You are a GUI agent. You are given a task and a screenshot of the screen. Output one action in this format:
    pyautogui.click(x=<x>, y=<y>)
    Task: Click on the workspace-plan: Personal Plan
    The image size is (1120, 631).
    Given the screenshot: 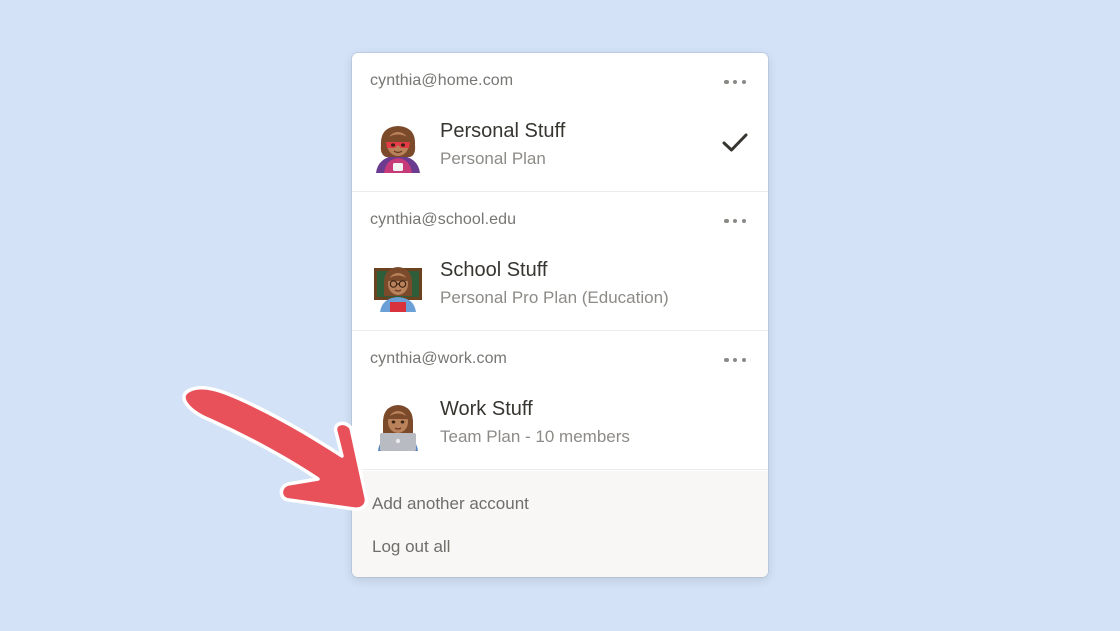 What is the action you would take?
    pyautogui.click(x=493, y=158)
    